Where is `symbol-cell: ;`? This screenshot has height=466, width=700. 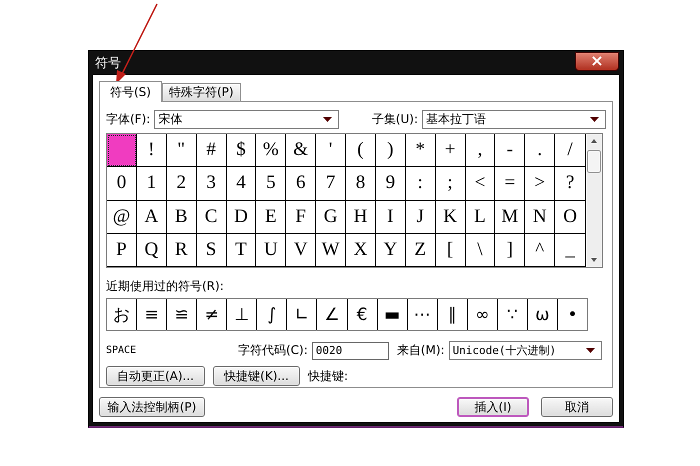
symbol-cell: ; is located at coordinates (451, 183).